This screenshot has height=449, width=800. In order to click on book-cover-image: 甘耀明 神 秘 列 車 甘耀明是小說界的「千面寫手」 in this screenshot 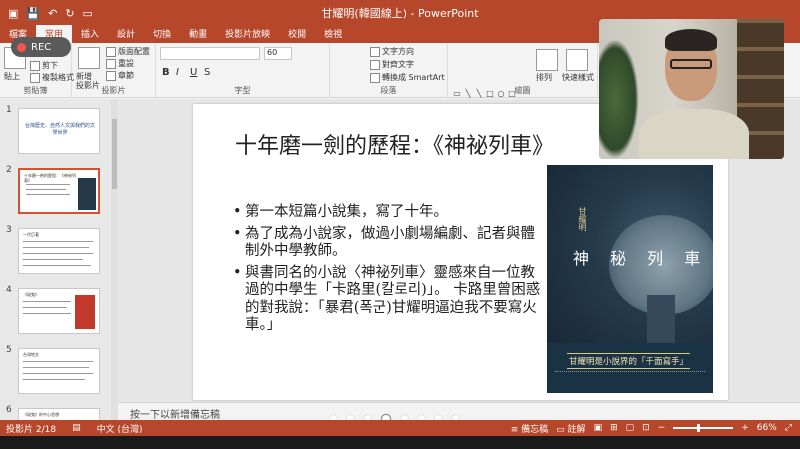, I will do `click(630, 279)`.